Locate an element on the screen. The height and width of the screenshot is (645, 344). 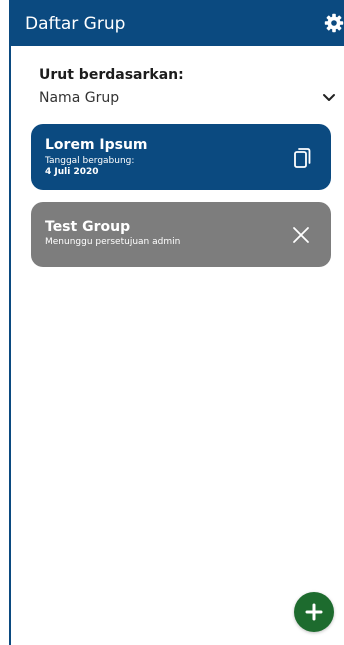
copy-icon is located at coordinates (301, 158).